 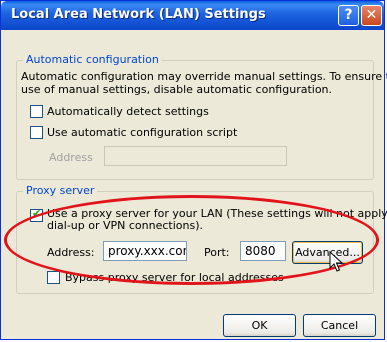 I want to click on auto-config-script-label: Use automatic configuration script, so click(x=142, y=132).